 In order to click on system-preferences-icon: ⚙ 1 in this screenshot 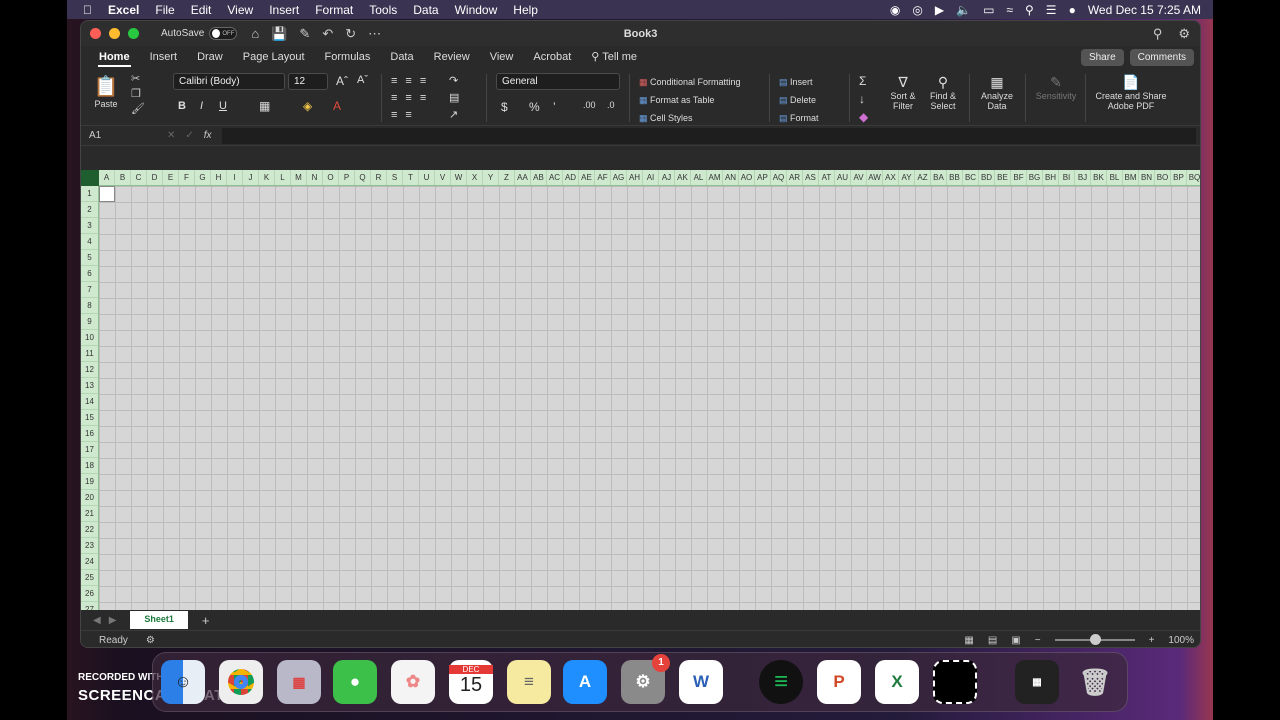, I will do `click(645, 679)`.